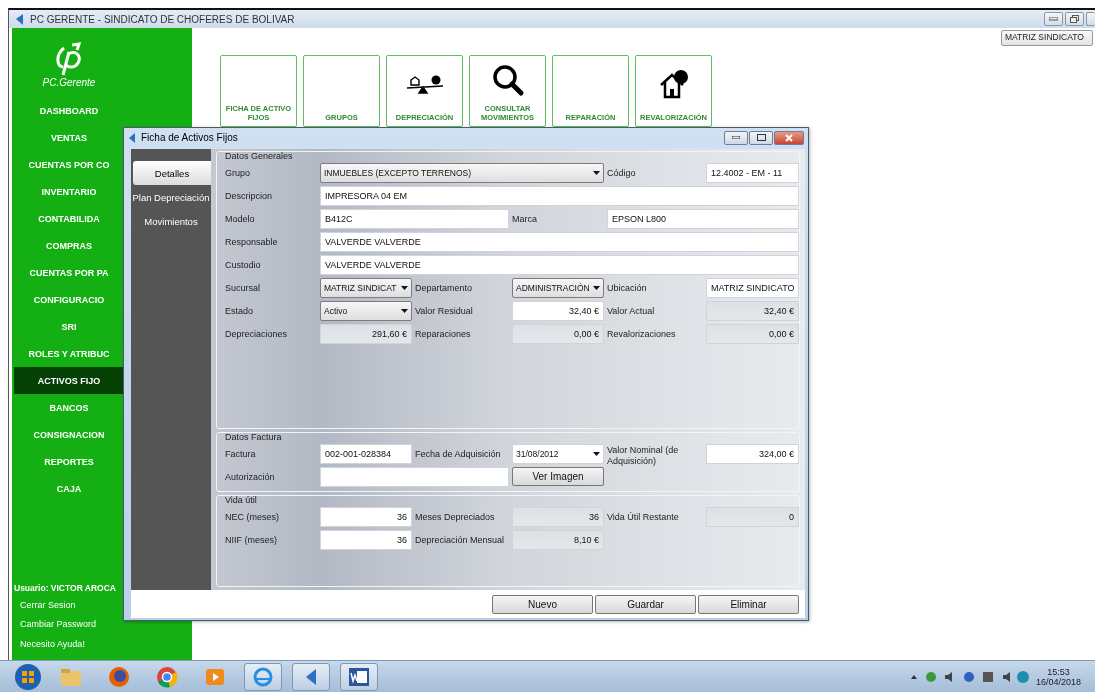 This screenshot has height=692, width=1095. I want to click on section-title: Datos Generales, so click(259, 156).